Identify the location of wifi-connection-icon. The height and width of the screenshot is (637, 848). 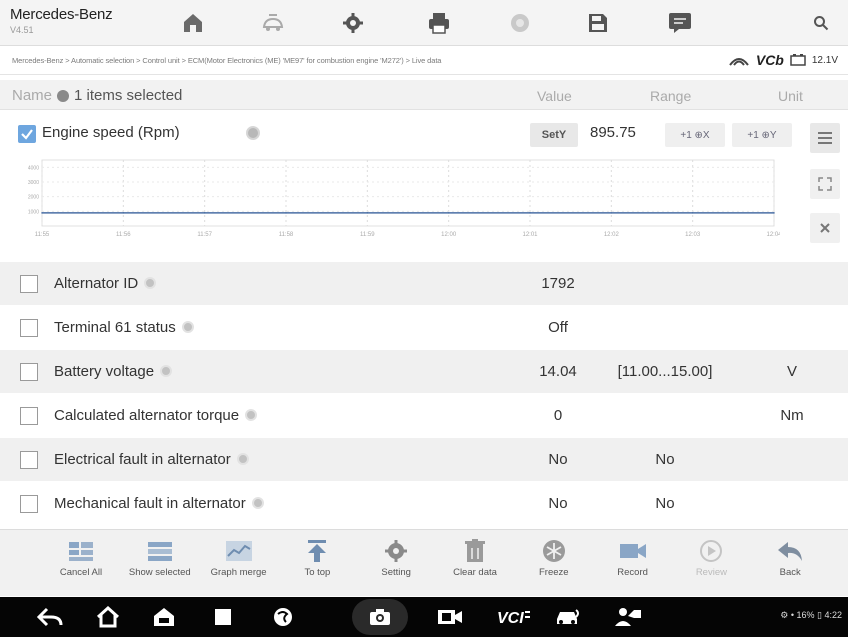
(739, 62).